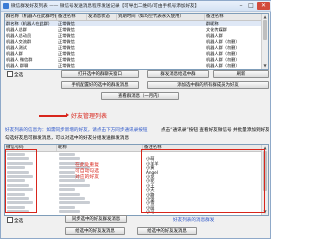  What do you see at coordinates (19, 59) in the screenshot?
I see `group-cell-name: 机器人 微信群` at bounding box center [19, 59].